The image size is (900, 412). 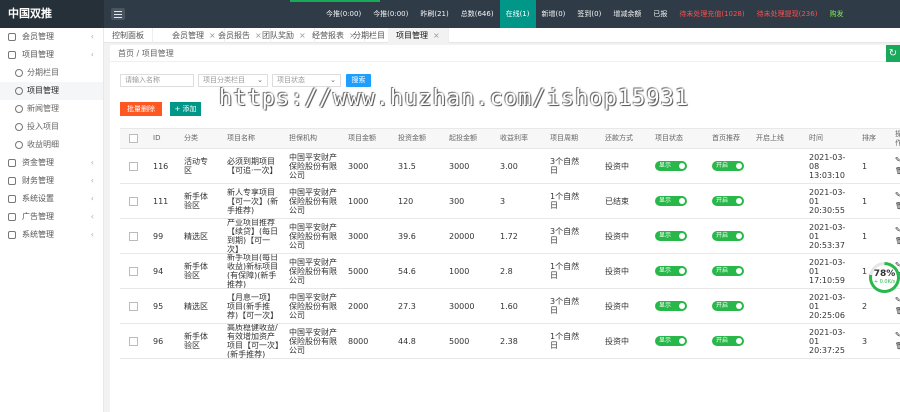 I want to click on status-filter-select: 项目状态 ⌄, so click(x=306, y=80).